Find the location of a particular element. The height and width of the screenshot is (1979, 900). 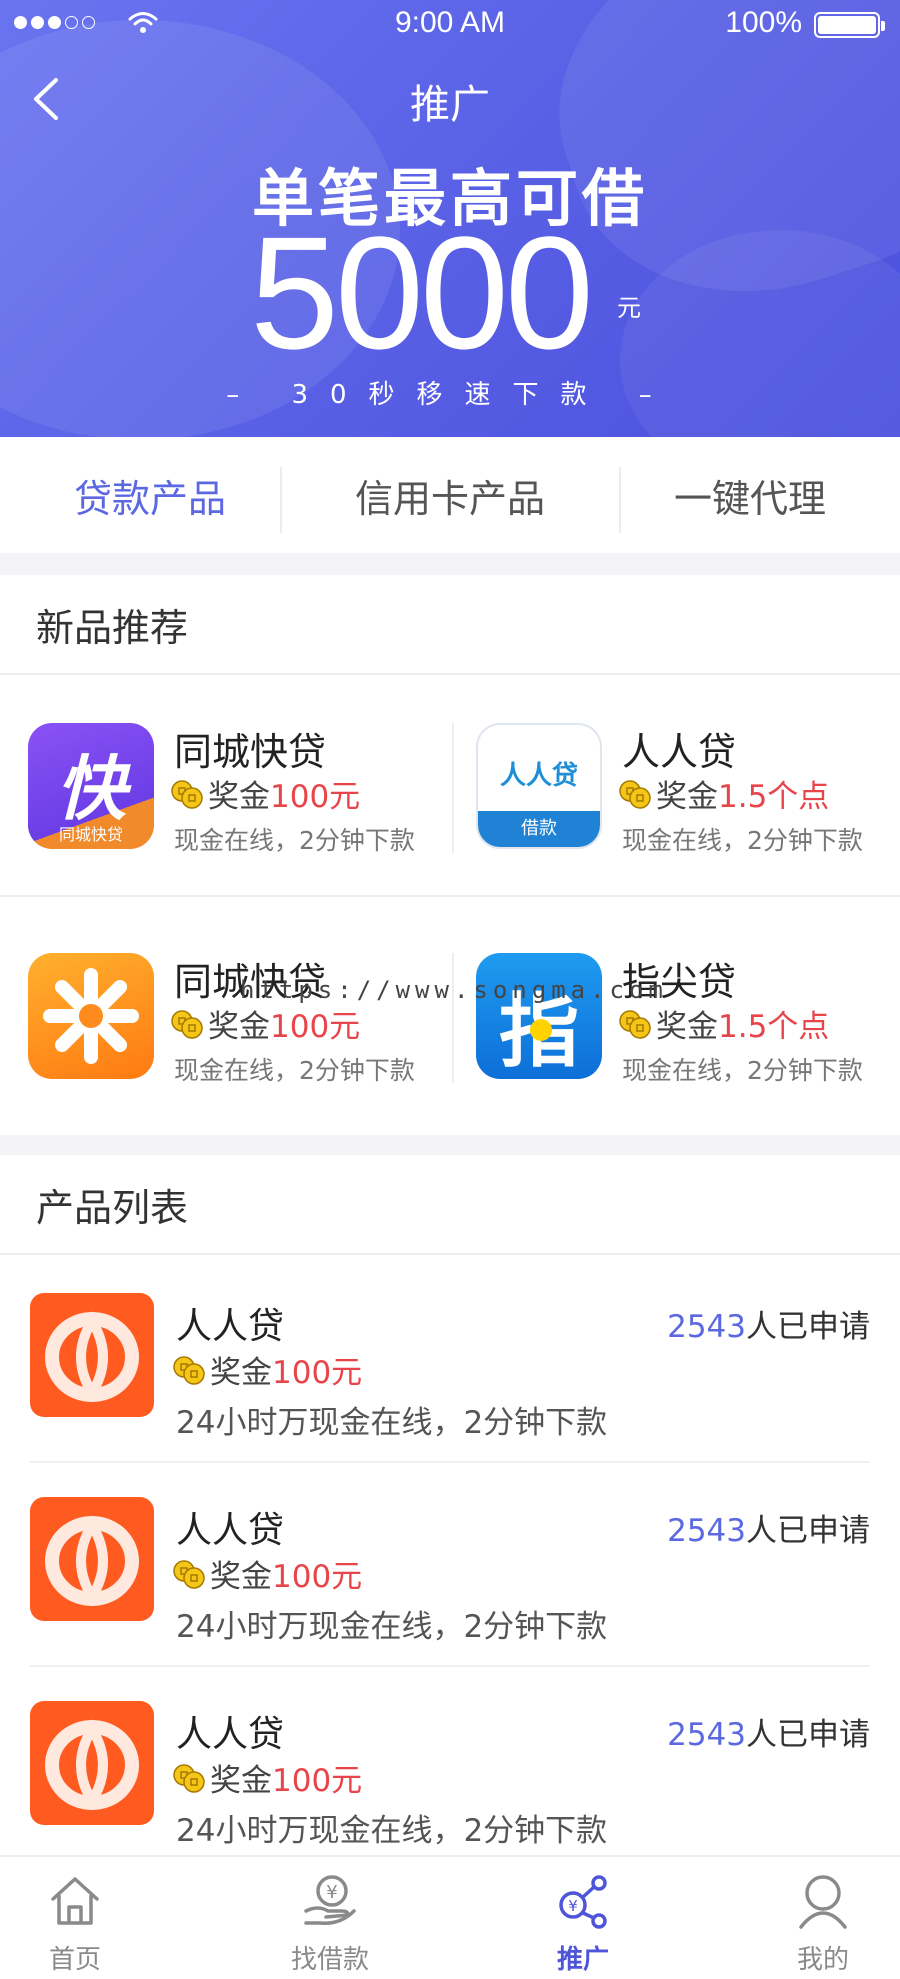

product-card: 人人贷 借款 人人贷 奖金 1.5个点 现金在线，2分钟下款 is located at coordinates (673, 787).